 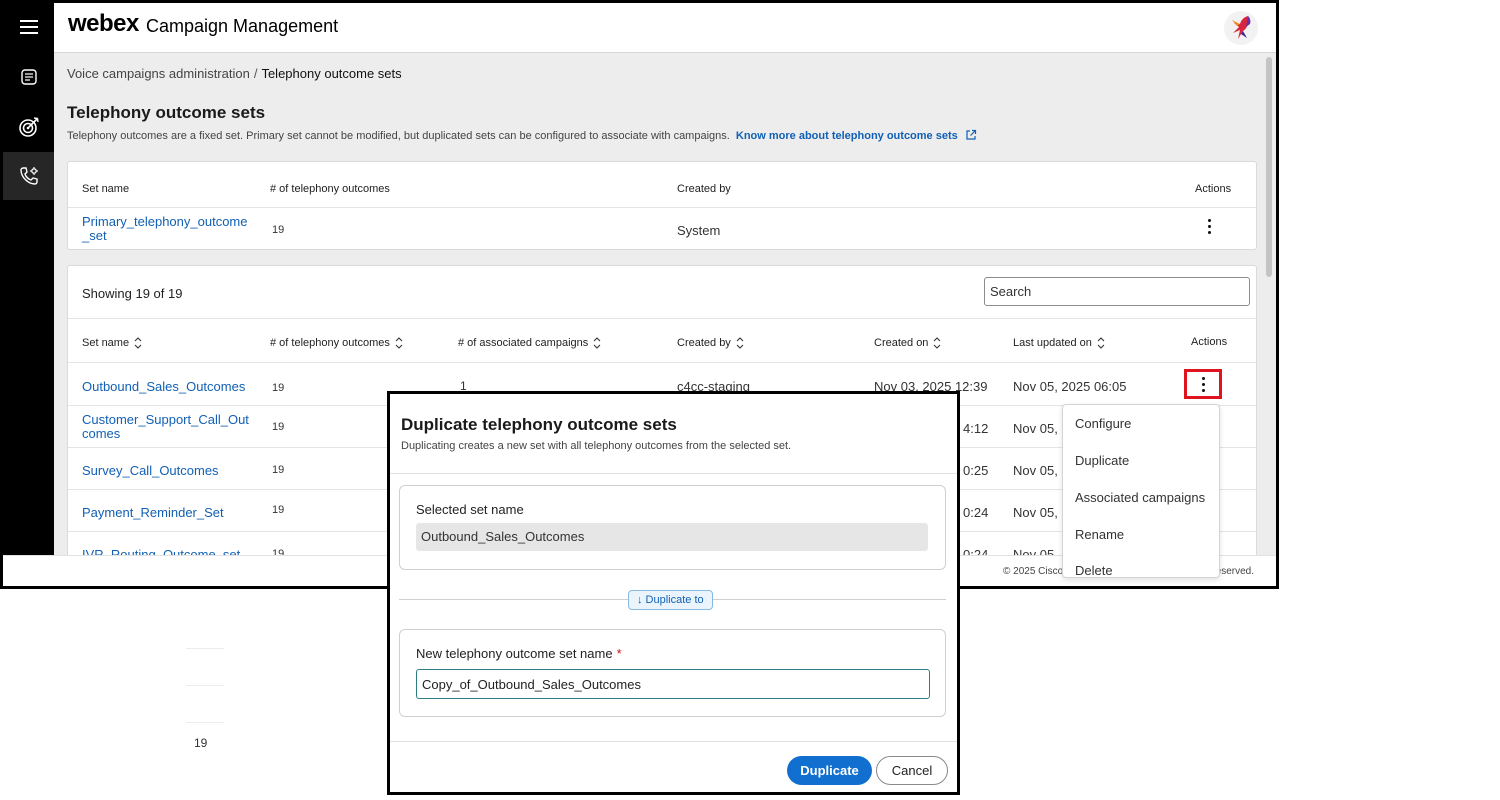 What do you see at coordinates (201, 743) in the screenshot?
I see `stray-value: 19` at bounding box center [201, 743].